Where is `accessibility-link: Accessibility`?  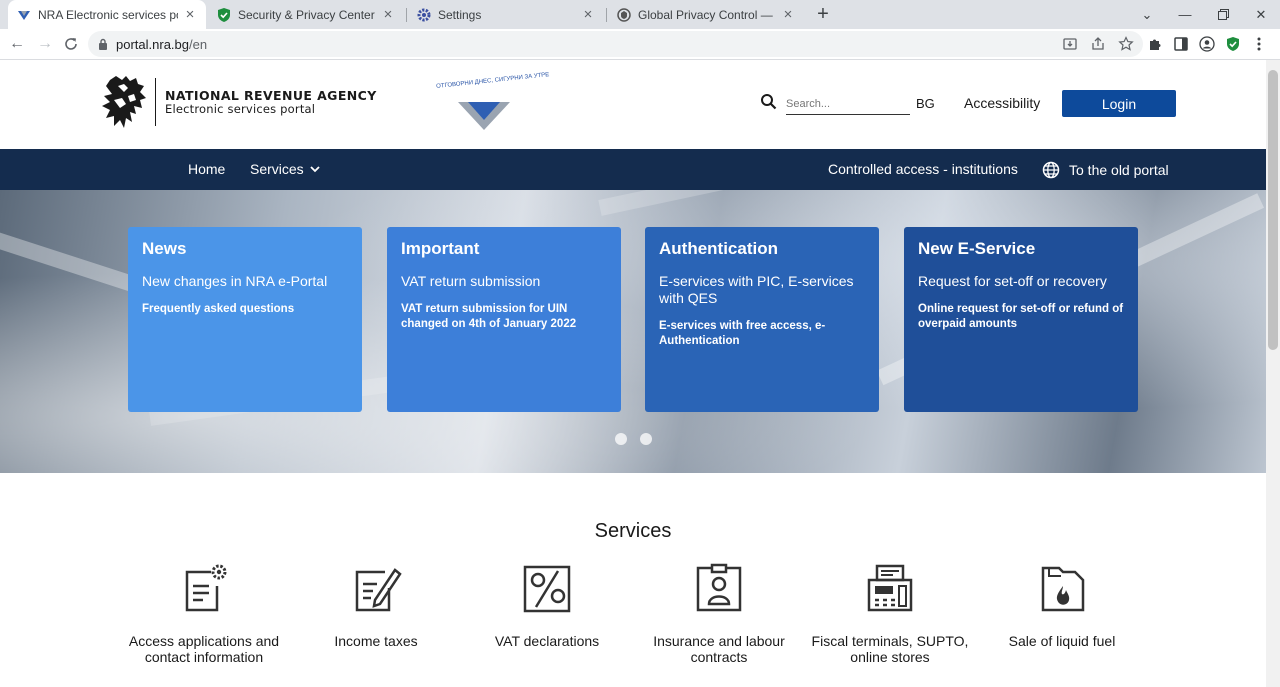
accessibility-link: Accessibility is located at coordinates (1002, 103).